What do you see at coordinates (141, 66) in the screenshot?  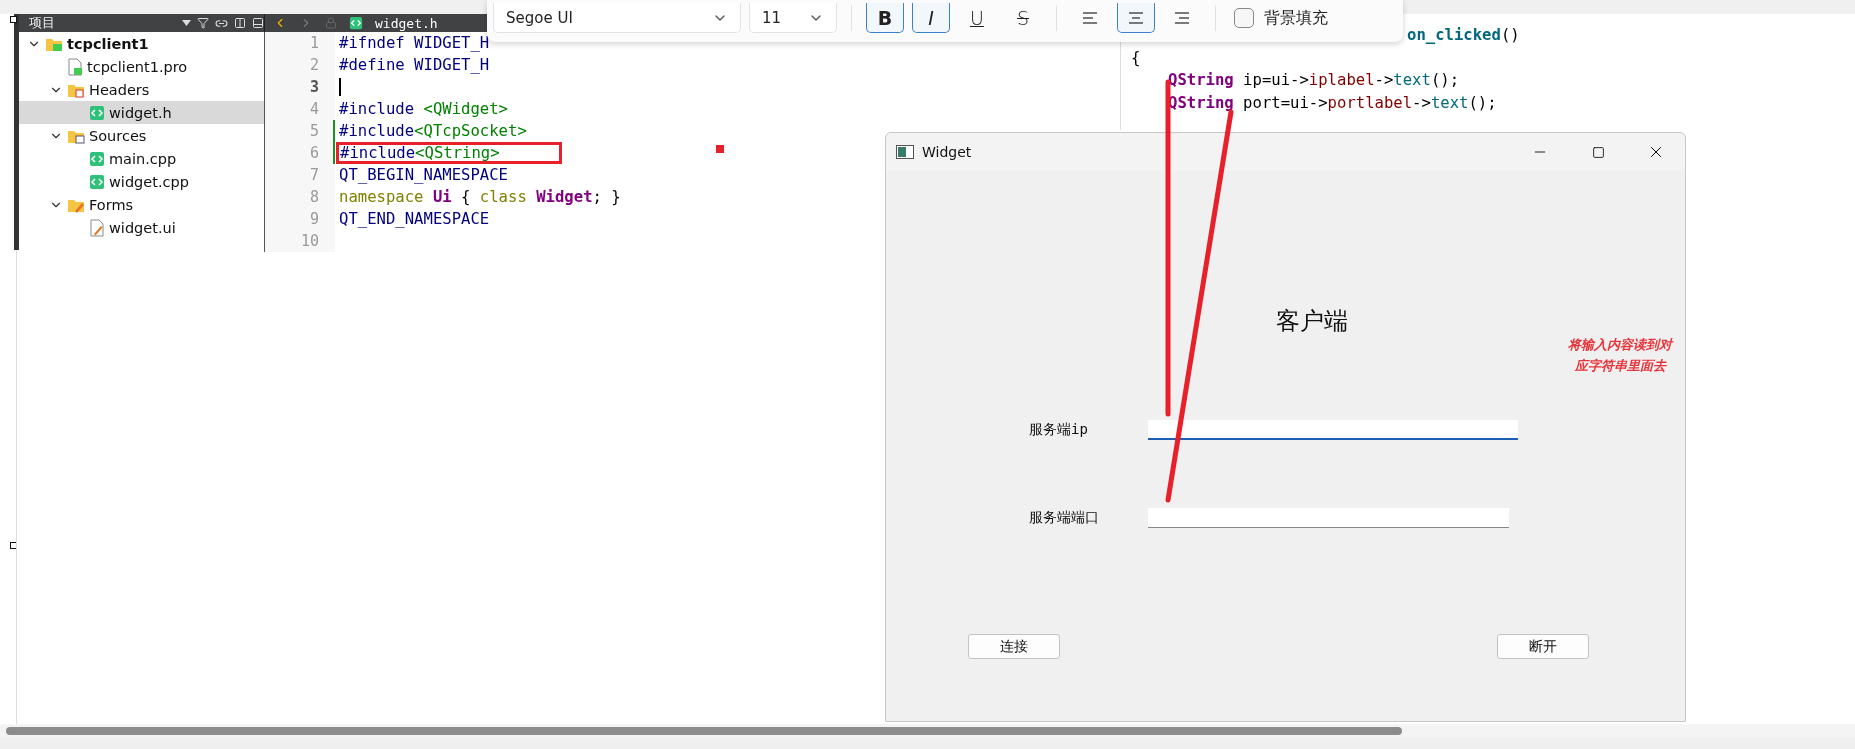 I see `tree-item: tcpclient1.pro` at bounding box center [141, 66].